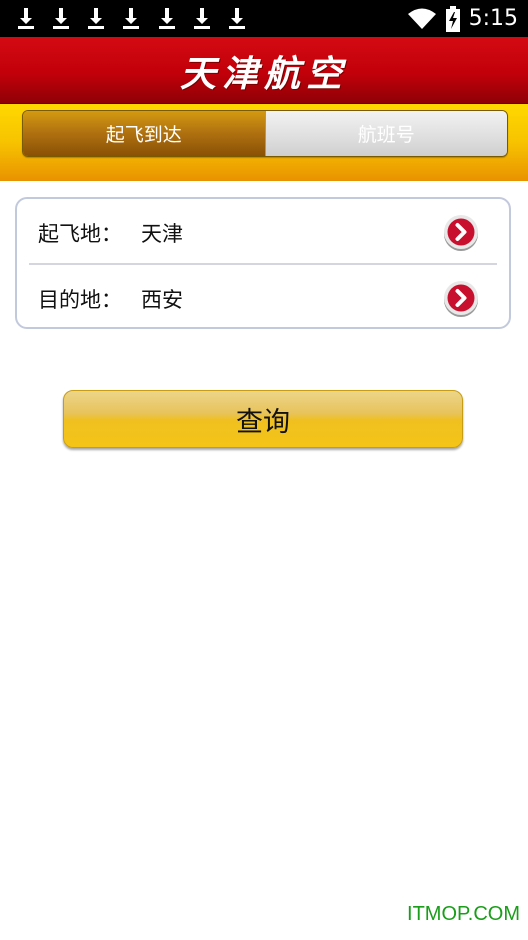 The image size is (528, 940). Describe the element at coordinates (263, 299) in the screenshot. I see `destination-row: 目的地： 西安` at that location.